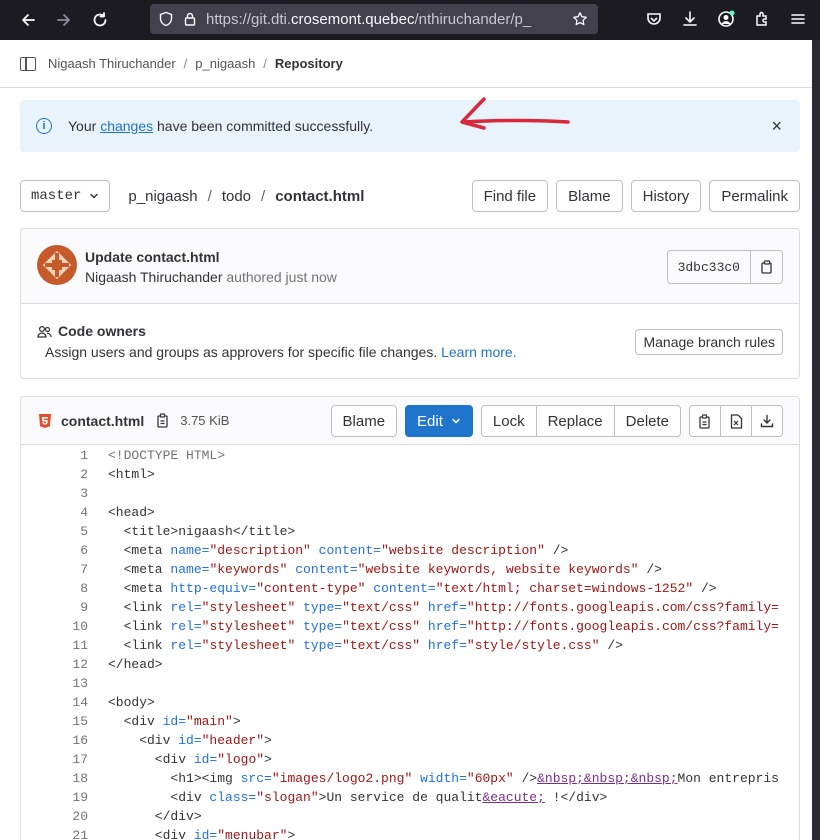  Describe the element at coordinates (57, 265) in the screenshot. I see `avatar` at that location.